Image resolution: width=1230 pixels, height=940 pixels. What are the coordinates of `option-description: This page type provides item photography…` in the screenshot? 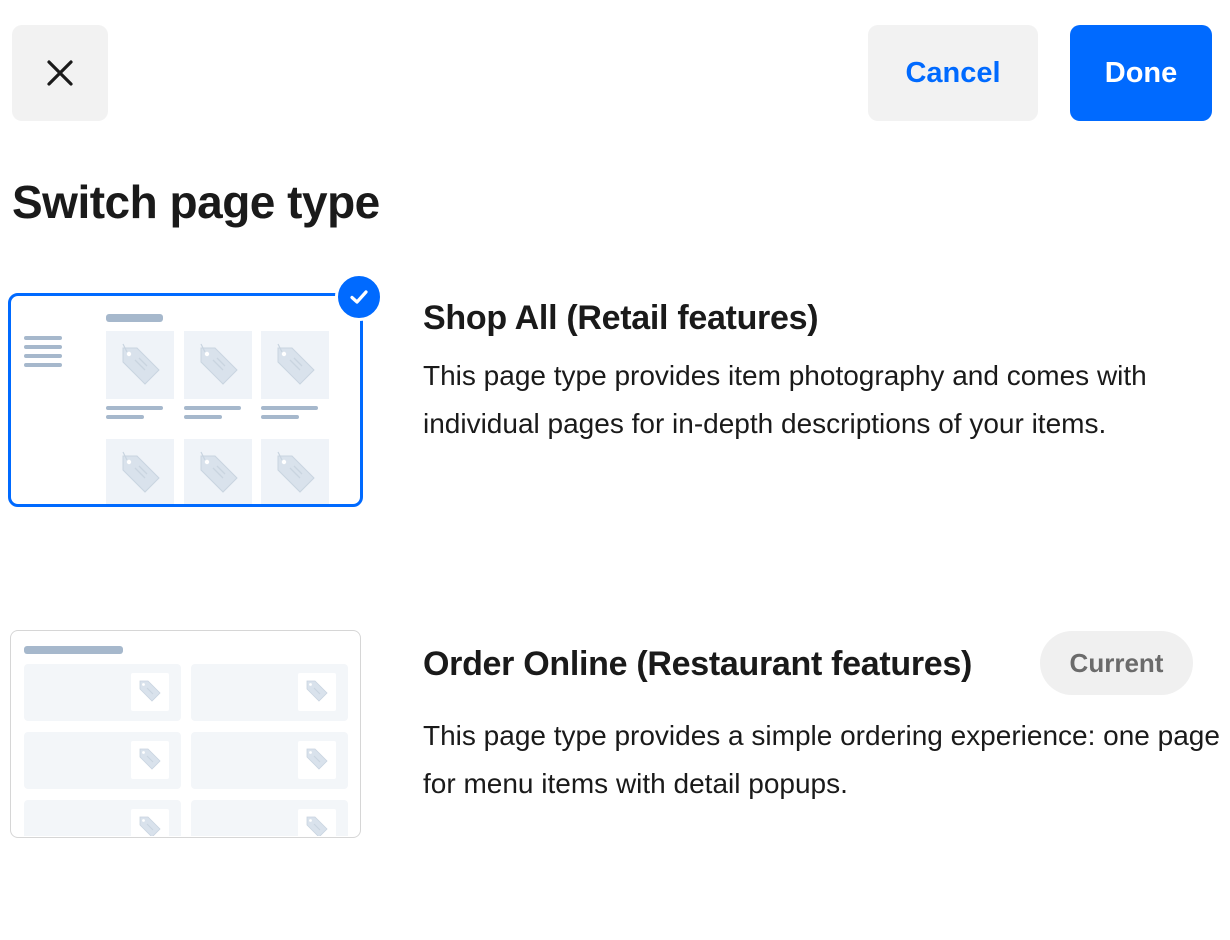 It's located at (785, 399).